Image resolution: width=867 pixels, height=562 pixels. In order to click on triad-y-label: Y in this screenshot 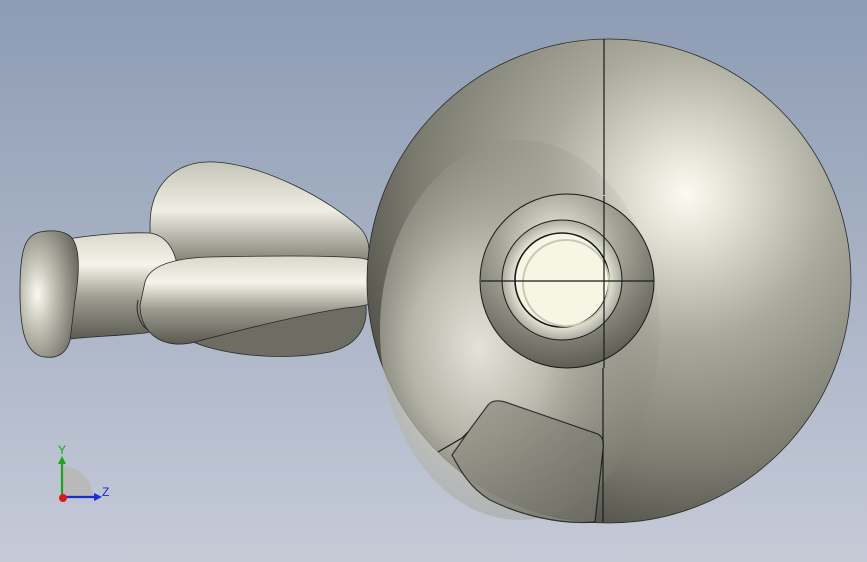, I will do `click(62, 450)`.